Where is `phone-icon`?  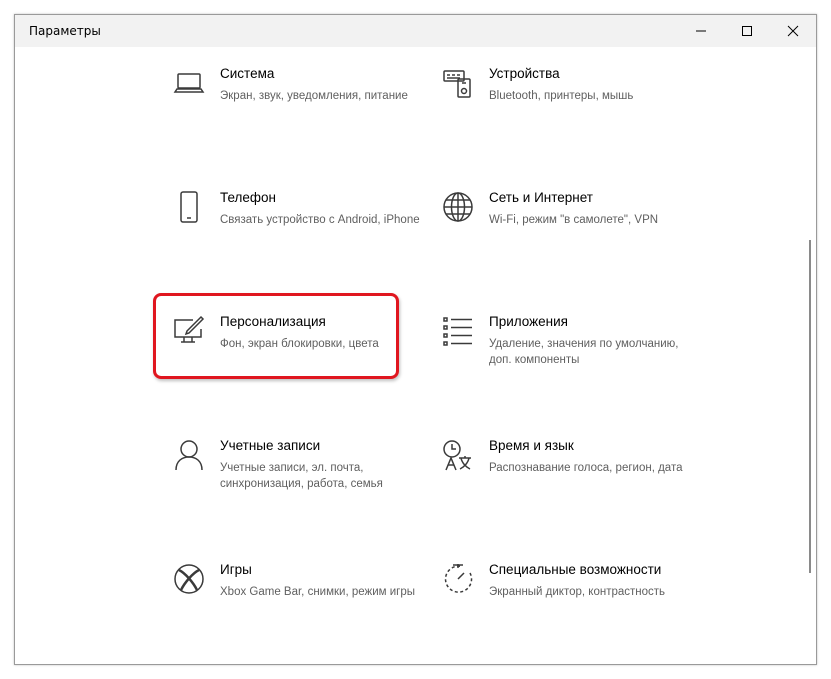 phone-icon is located at coordinates (189, 207).